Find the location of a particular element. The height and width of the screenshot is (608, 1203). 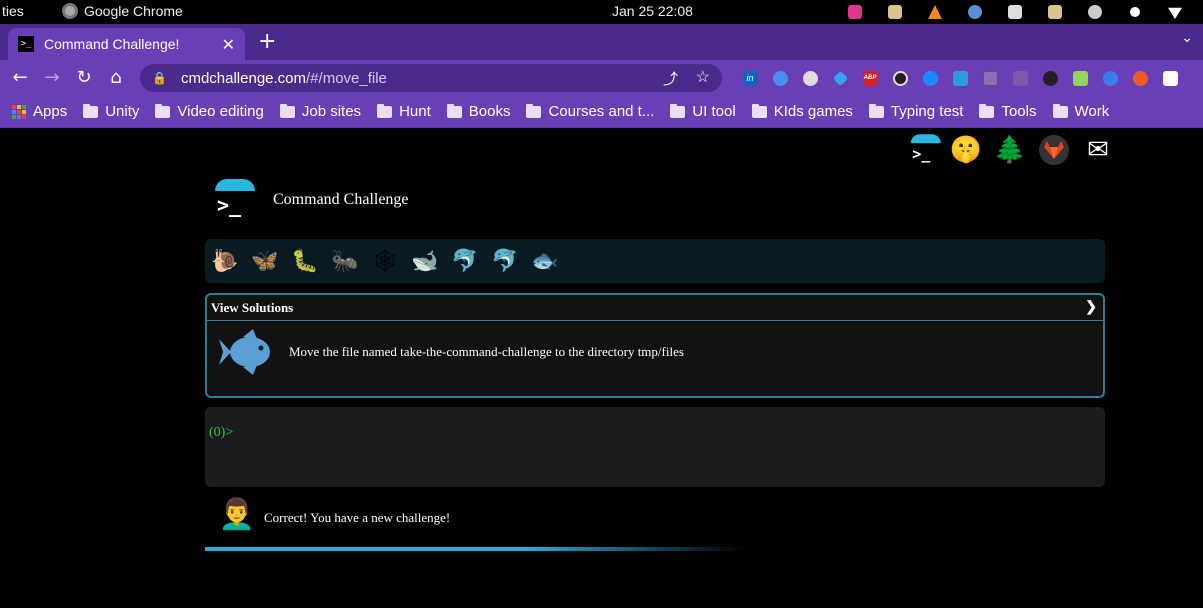

system-tray is located at coordinates (1015, 12).